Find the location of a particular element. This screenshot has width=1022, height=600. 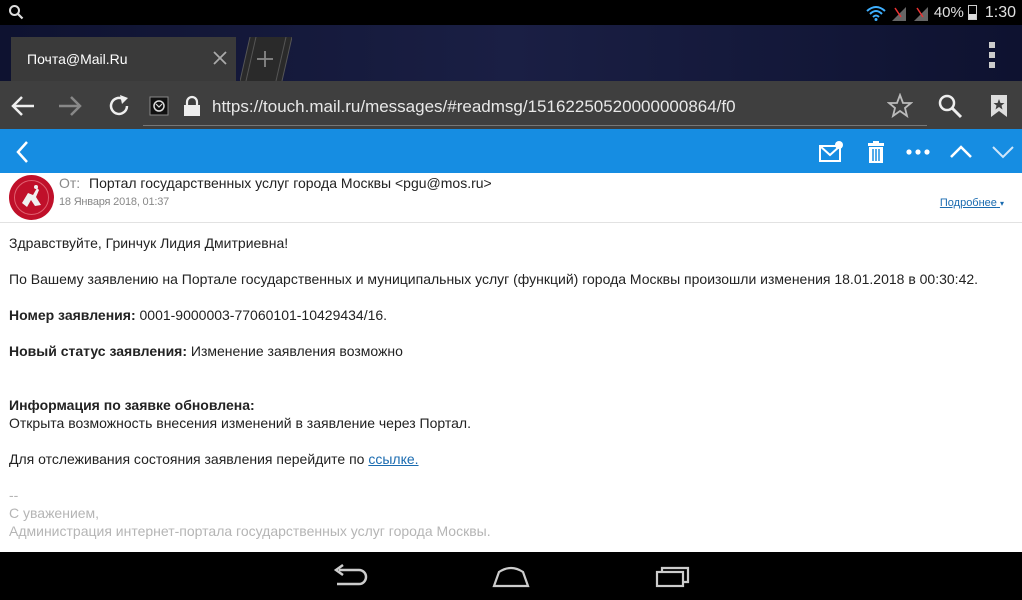

close-icon is located at coordinates (220, 58).